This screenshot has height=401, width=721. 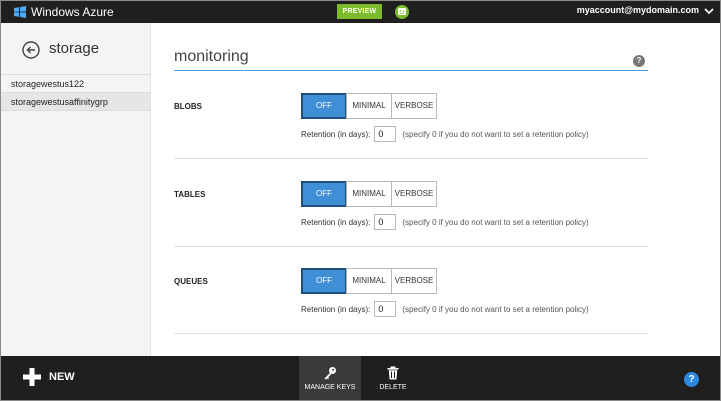 What do you see at coordinates (74, 48) in the screenshot?
I see `nav-title: storage` at bounding box center [74, 48].